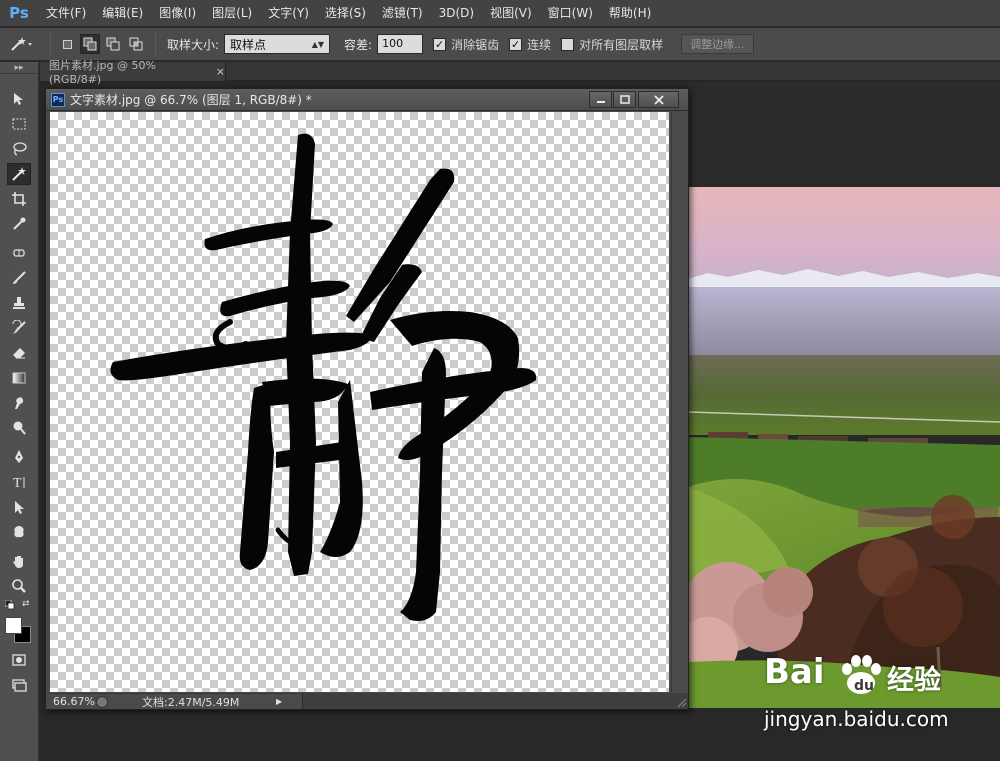  Describe the element at coordinates (19, 303) in the screenshot. I see `clone-stamp-tool` at that location.